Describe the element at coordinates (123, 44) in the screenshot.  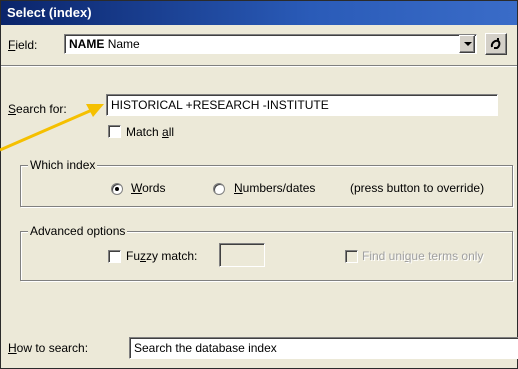
I see `field-name: Name` at that location.